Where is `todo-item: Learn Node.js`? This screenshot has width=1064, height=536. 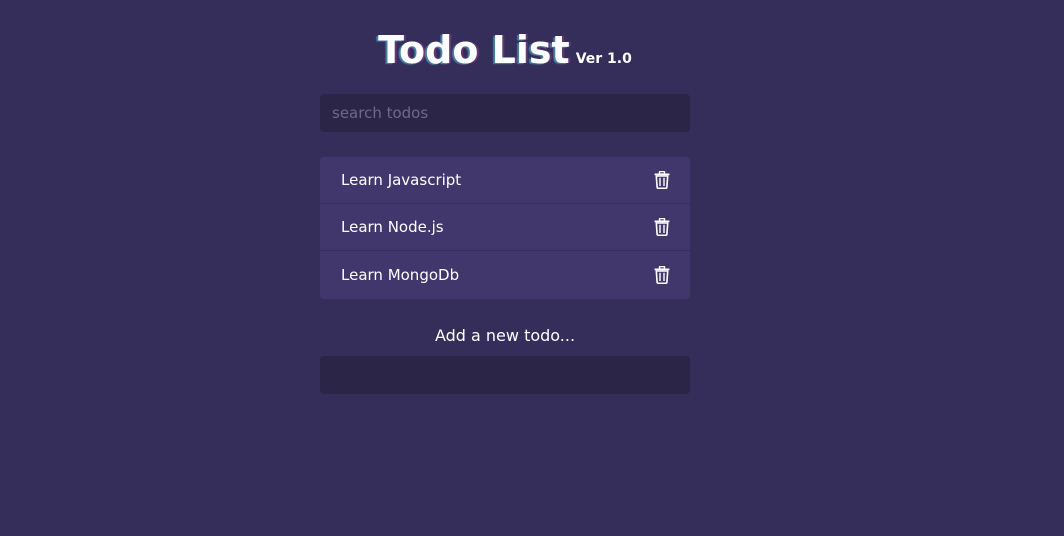 todo-item: Learn Node.js is located at coordinates (505, 227).